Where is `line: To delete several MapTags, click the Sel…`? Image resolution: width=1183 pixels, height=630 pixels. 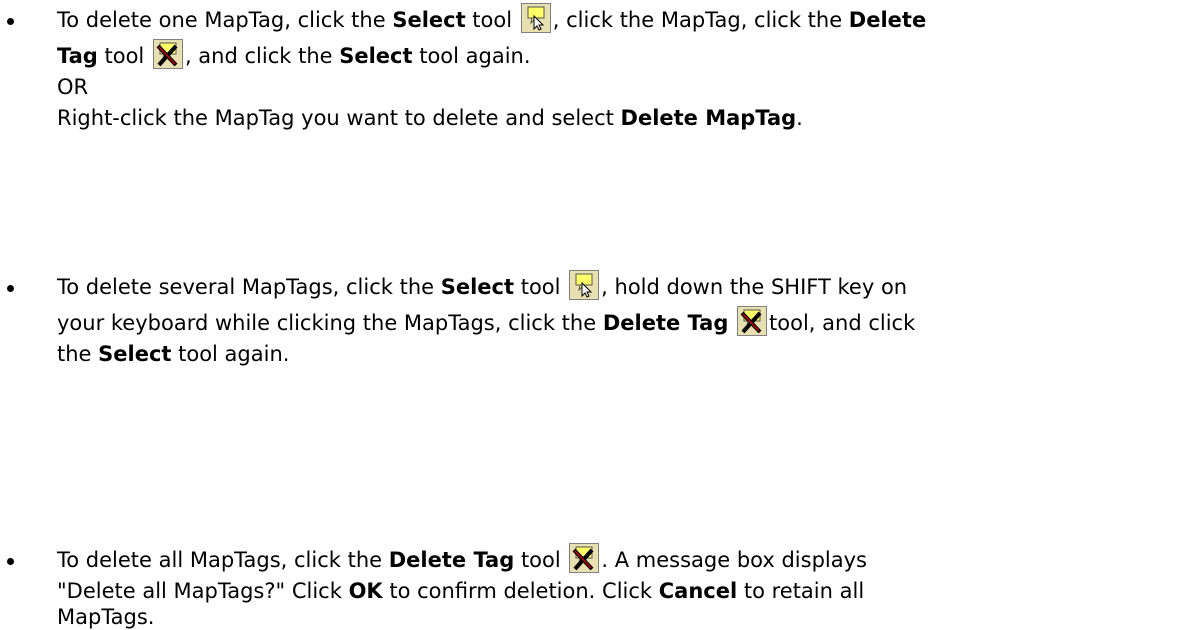 line: To delete several MapTags, click the Sel… is located at coordinates (610, 287).